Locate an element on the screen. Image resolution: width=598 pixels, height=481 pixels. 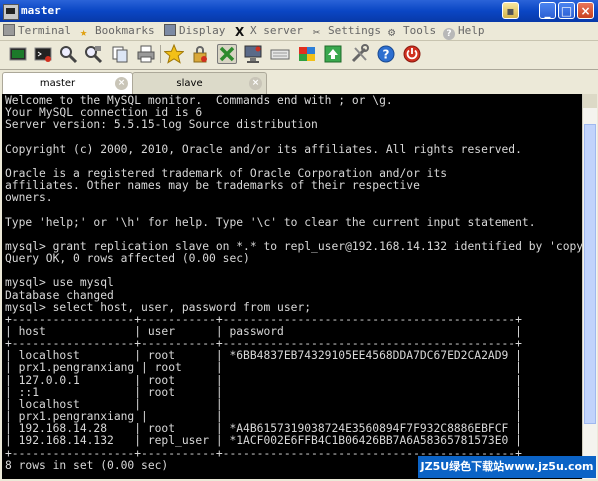
terminal-line: | prx1.pengranxiang | | | is located at coordinates (263, 417).